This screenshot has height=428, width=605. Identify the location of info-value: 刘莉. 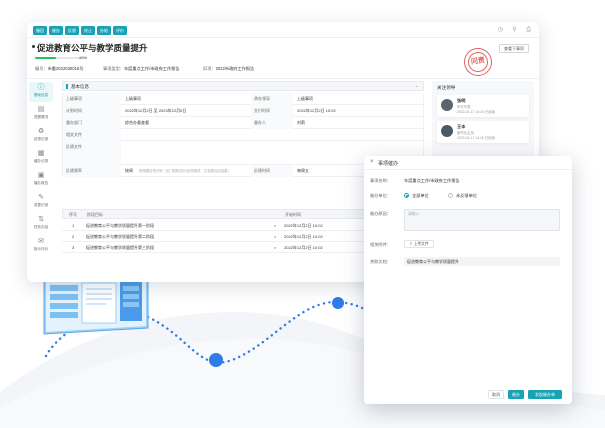
(301, 122).